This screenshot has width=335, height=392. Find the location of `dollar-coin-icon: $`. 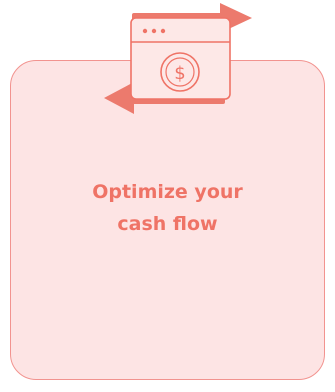

dollar-coin-icon: $ is located at coordinates (180, 72).